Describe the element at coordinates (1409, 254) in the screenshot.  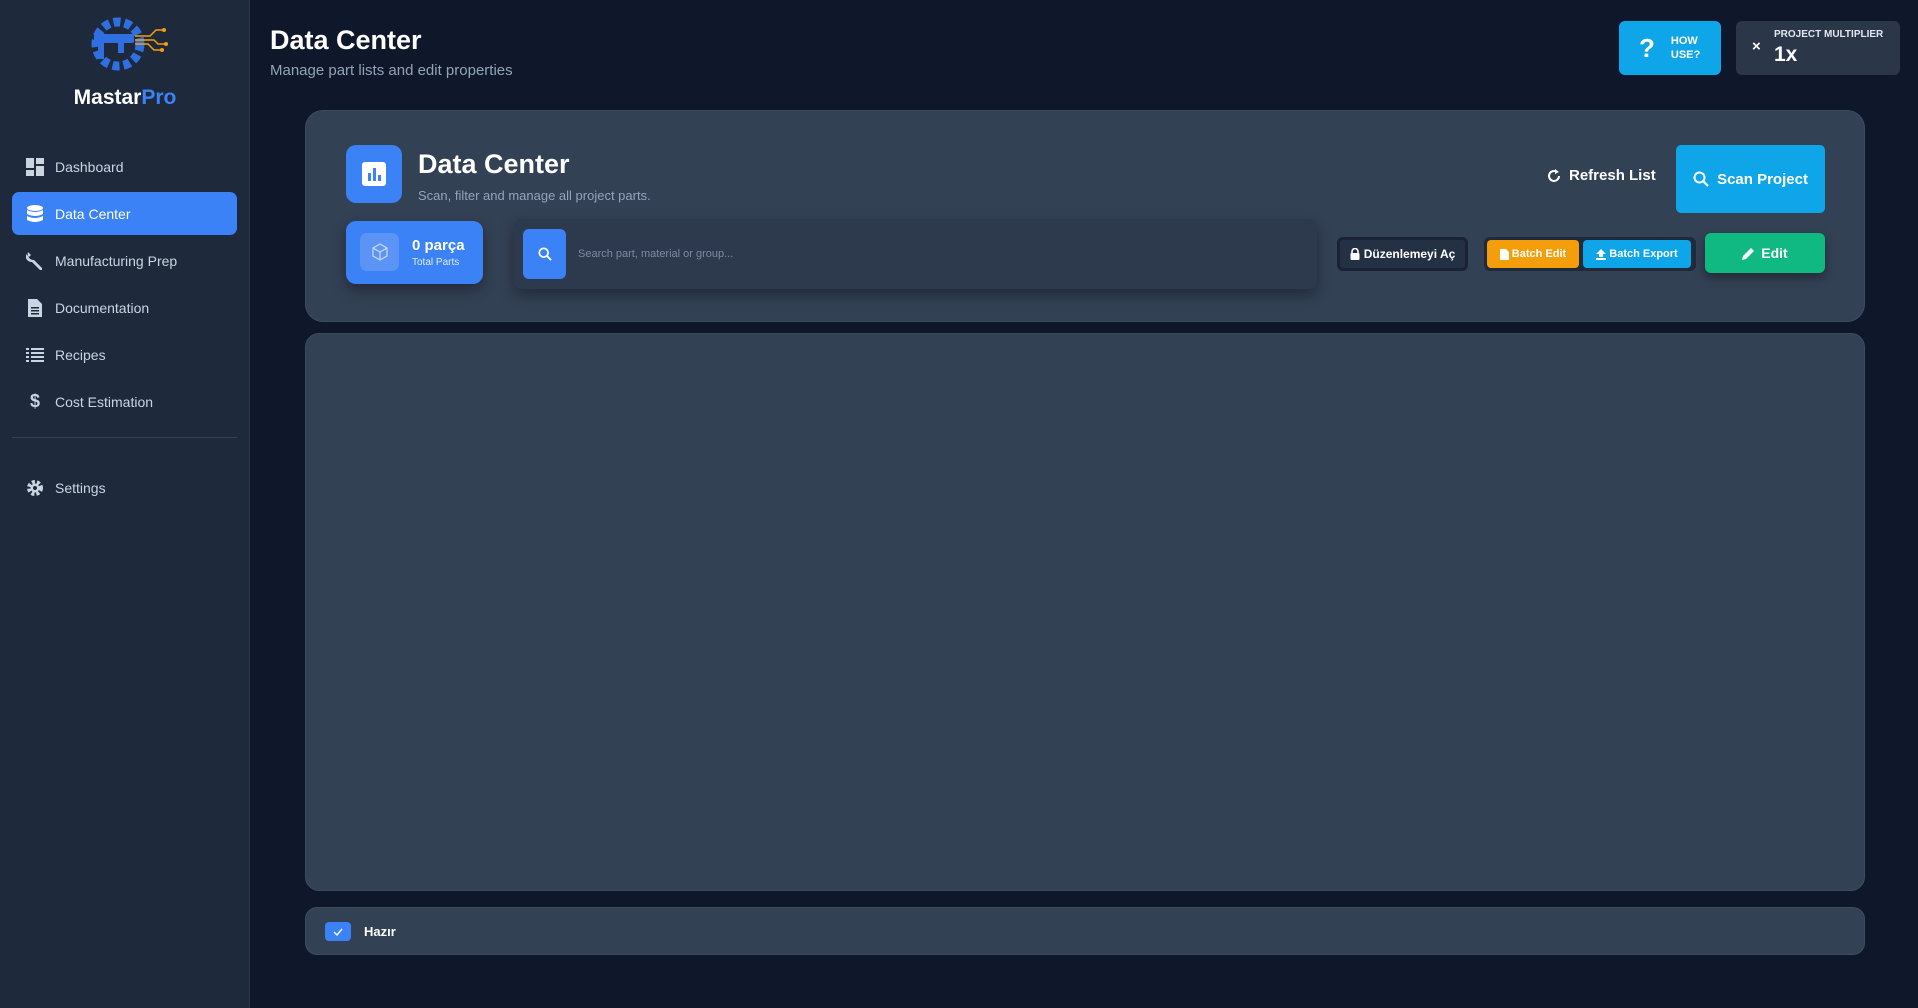
I see `unlock-editing-label: Düzenlemeyi Aç` at that location.